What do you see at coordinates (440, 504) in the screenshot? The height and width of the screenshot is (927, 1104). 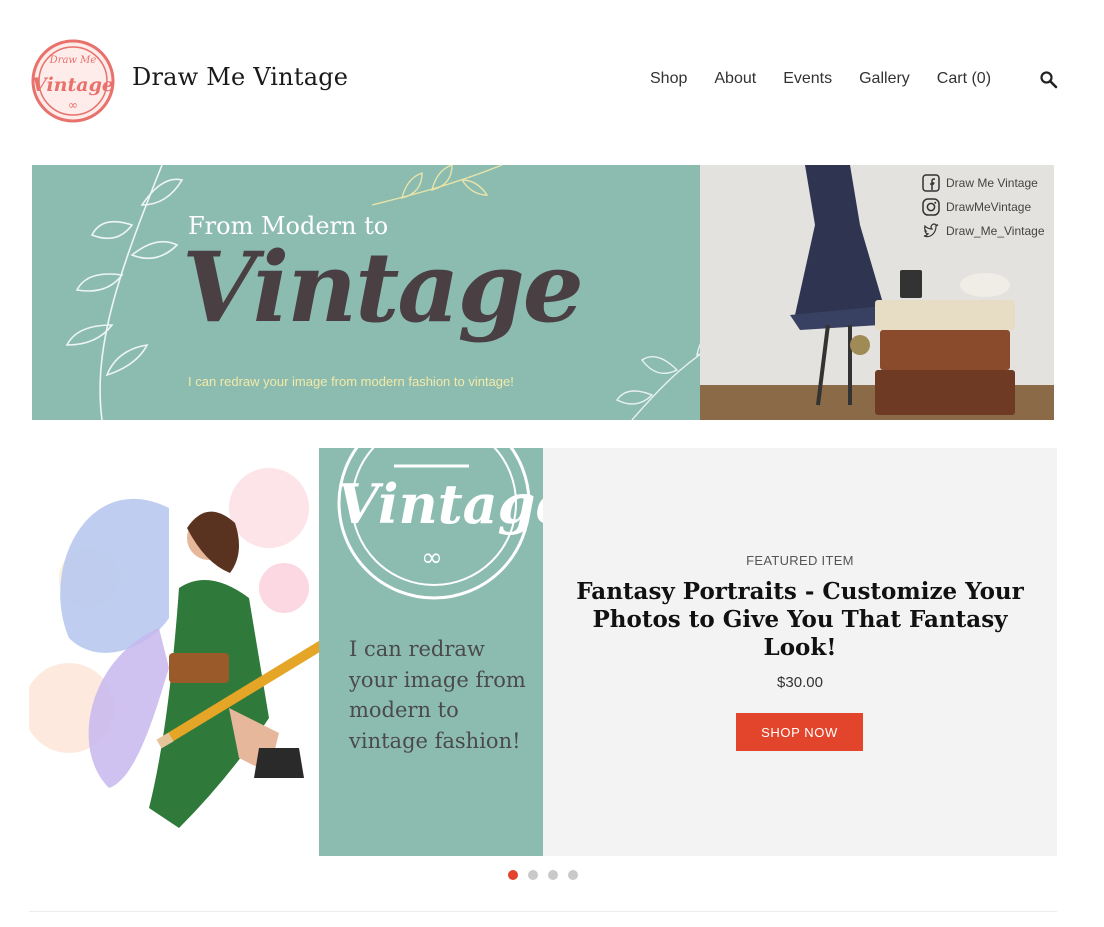 I see `vintage-logo-text: Vintage` at bounding box center [440, 504].